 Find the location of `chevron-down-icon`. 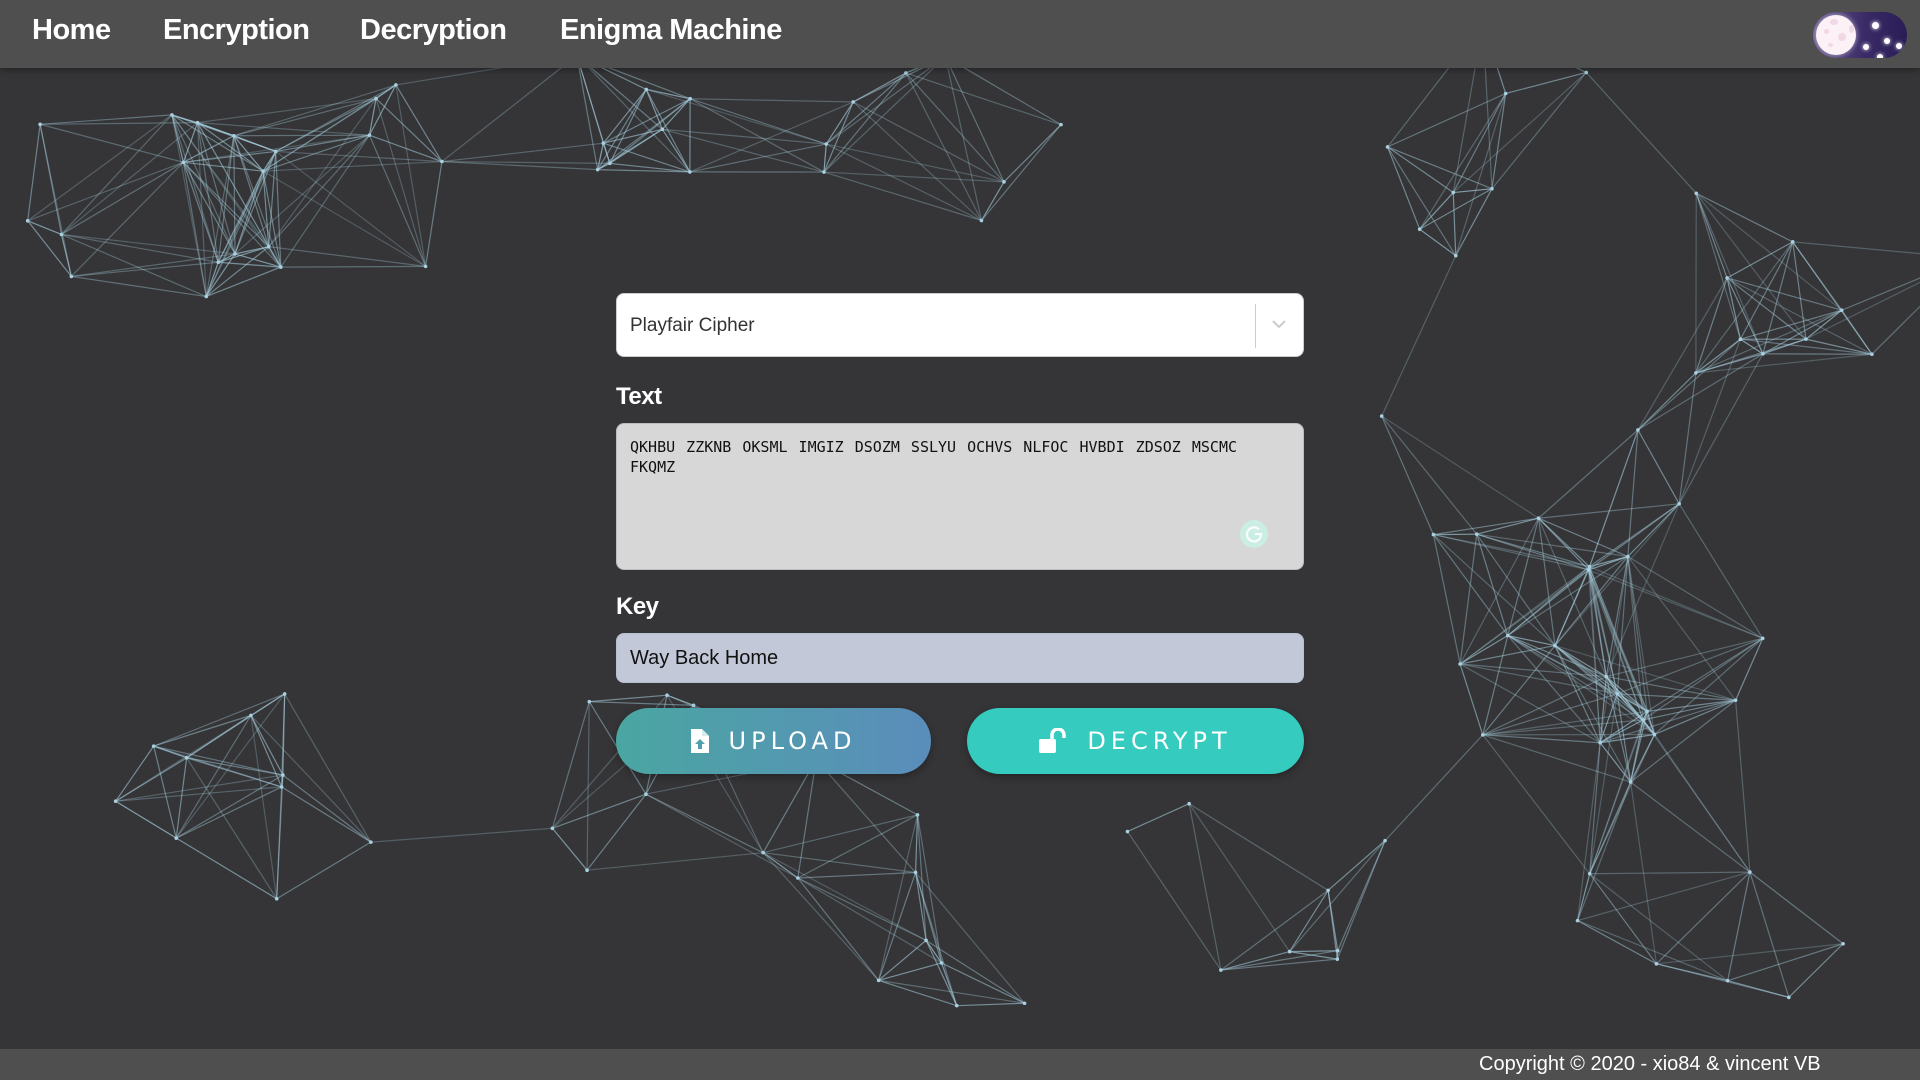

chevron-down-icon is located at coordinates (1279, 324).